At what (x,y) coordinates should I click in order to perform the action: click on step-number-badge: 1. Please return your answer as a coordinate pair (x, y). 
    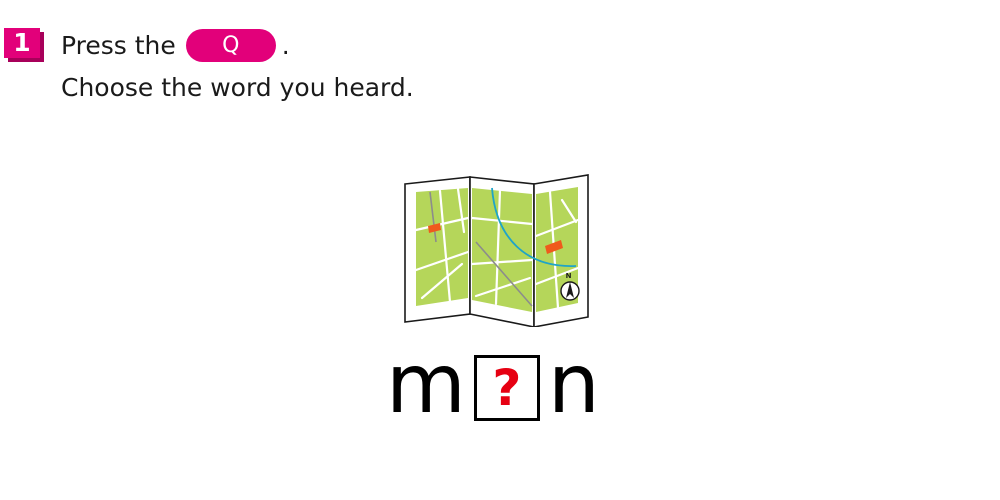
    Looking at the image, I should click on (24, 45).